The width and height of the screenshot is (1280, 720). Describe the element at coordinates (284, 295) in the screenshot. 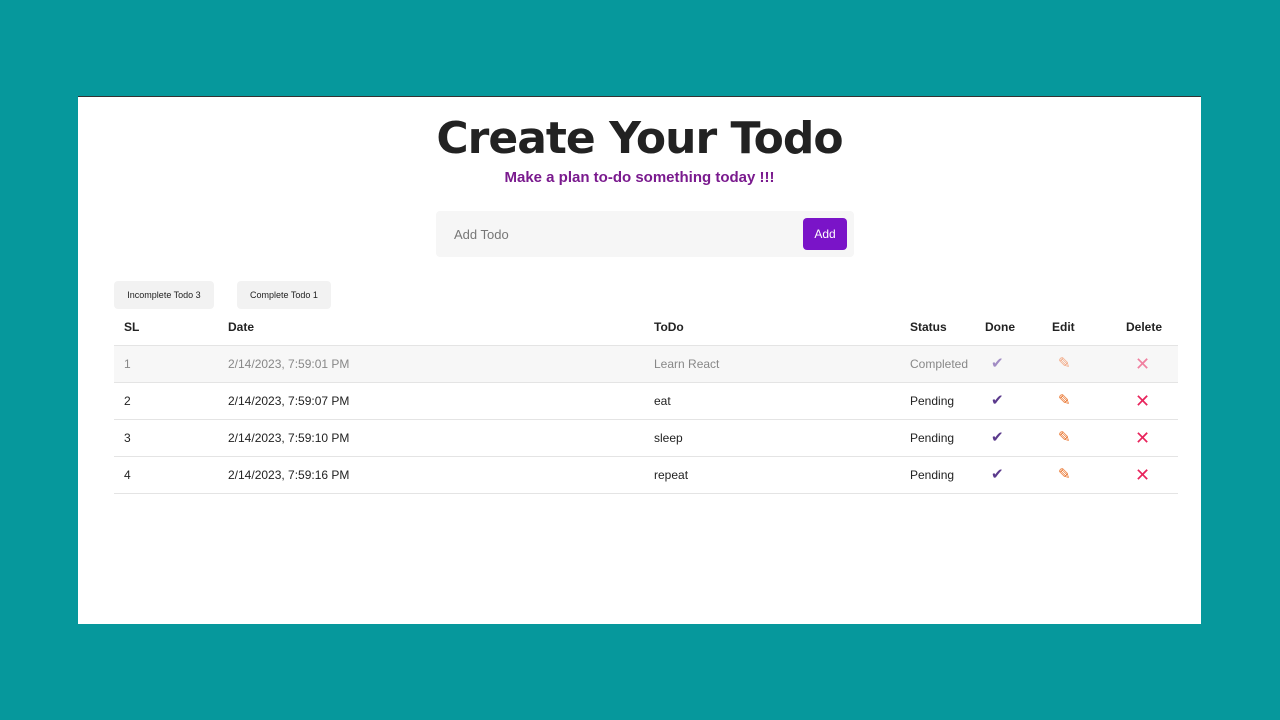

I see `complete-todo-button: Complete Todo 1` at that location.